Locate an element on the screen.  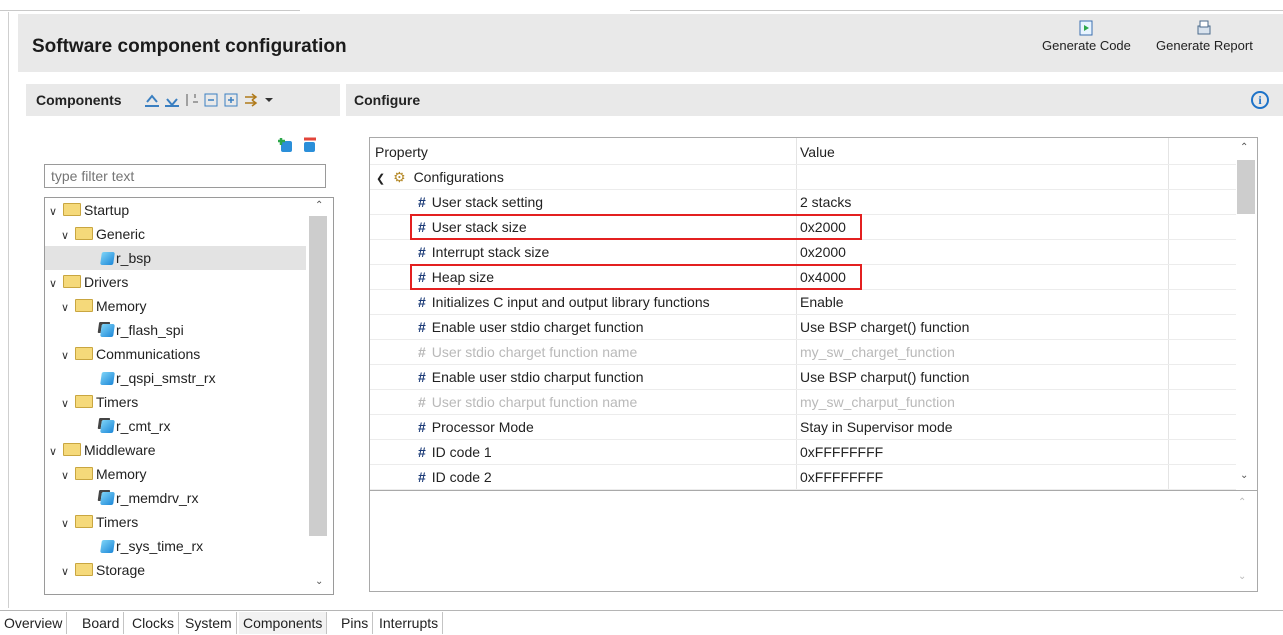
tab-components: Components is located at coordinates (283, 623).